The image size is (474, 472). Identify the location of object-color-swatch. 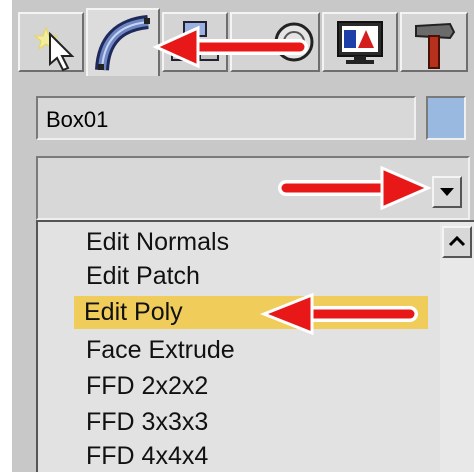
(446, 118).